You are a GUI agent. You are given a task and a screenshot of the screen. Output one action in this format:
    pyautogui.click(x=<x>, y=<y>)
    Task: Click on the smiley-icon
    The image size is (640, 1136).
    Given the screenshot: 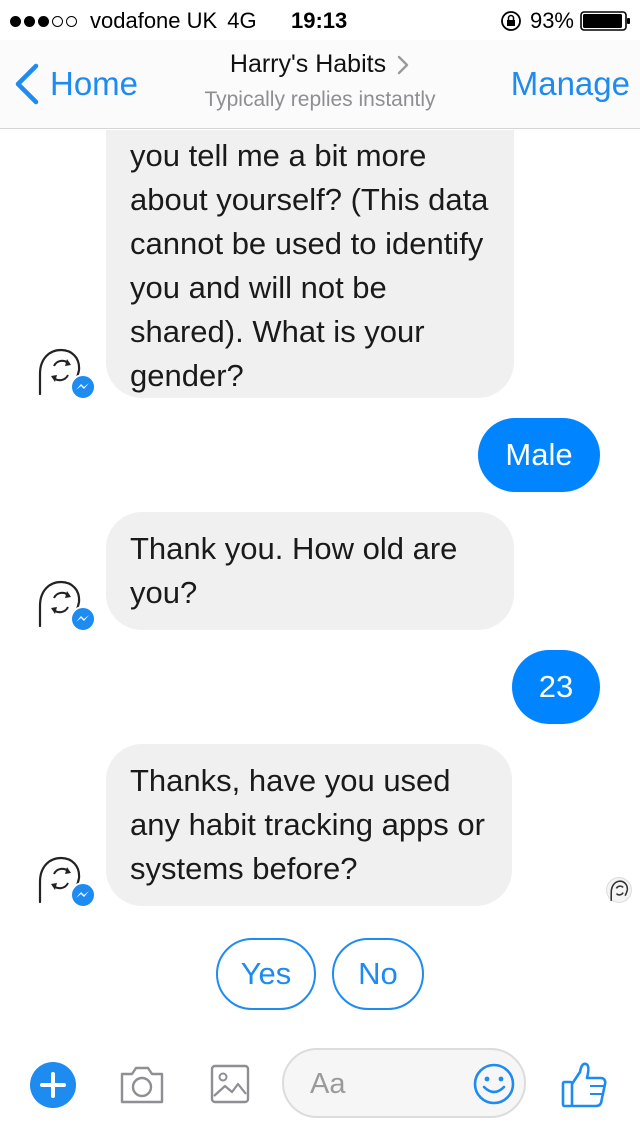 What is the action you would take?
    pyautogui.click(x=494, y=1084)
    